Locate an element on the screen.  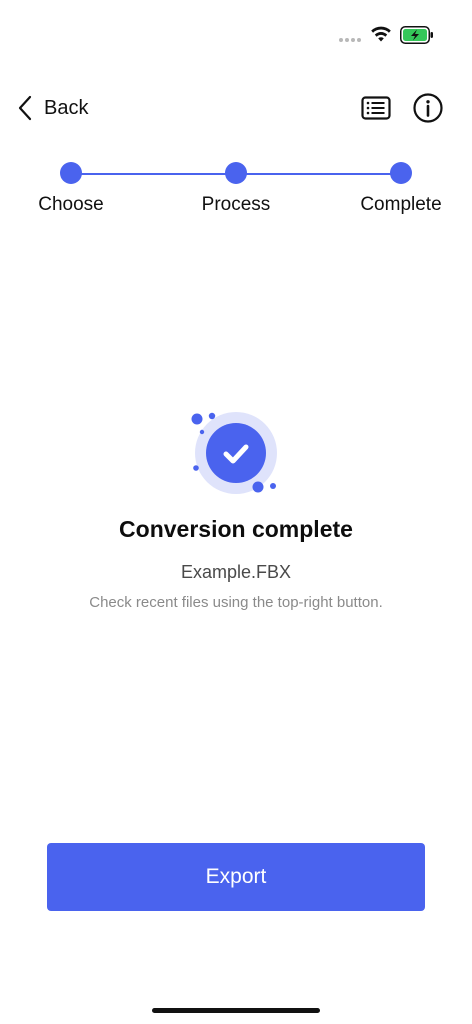
step-choose: Choose is located at coordinates (71, 188).